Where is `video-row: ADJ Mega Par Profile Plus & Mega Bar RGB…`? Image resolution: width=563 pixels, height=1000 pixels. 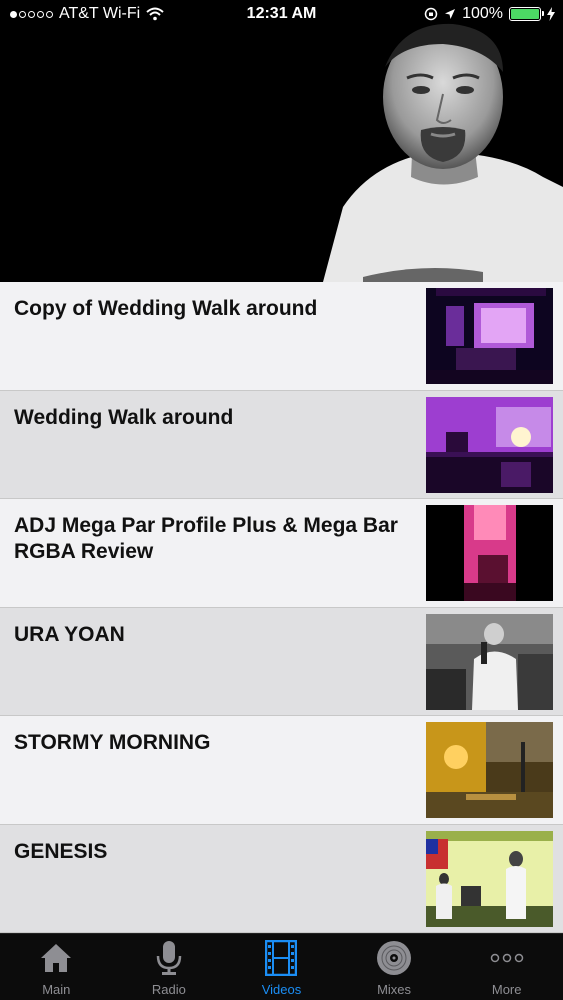 video-row: ADJ Mega Par Profile Plus & Mega Bar RGB… is located at coordinates (281, 553).